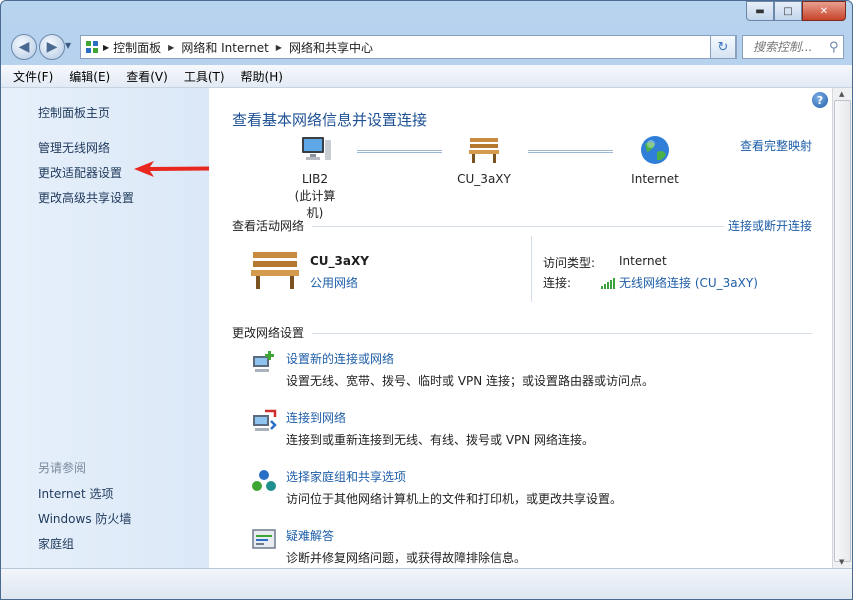 Image resolution: width=853 pixels, height=600 pixels. What do you see at coordinates (834, 47) in the screenshot?
I see `search-icon: ⚲` at bounding box center [834, 47].